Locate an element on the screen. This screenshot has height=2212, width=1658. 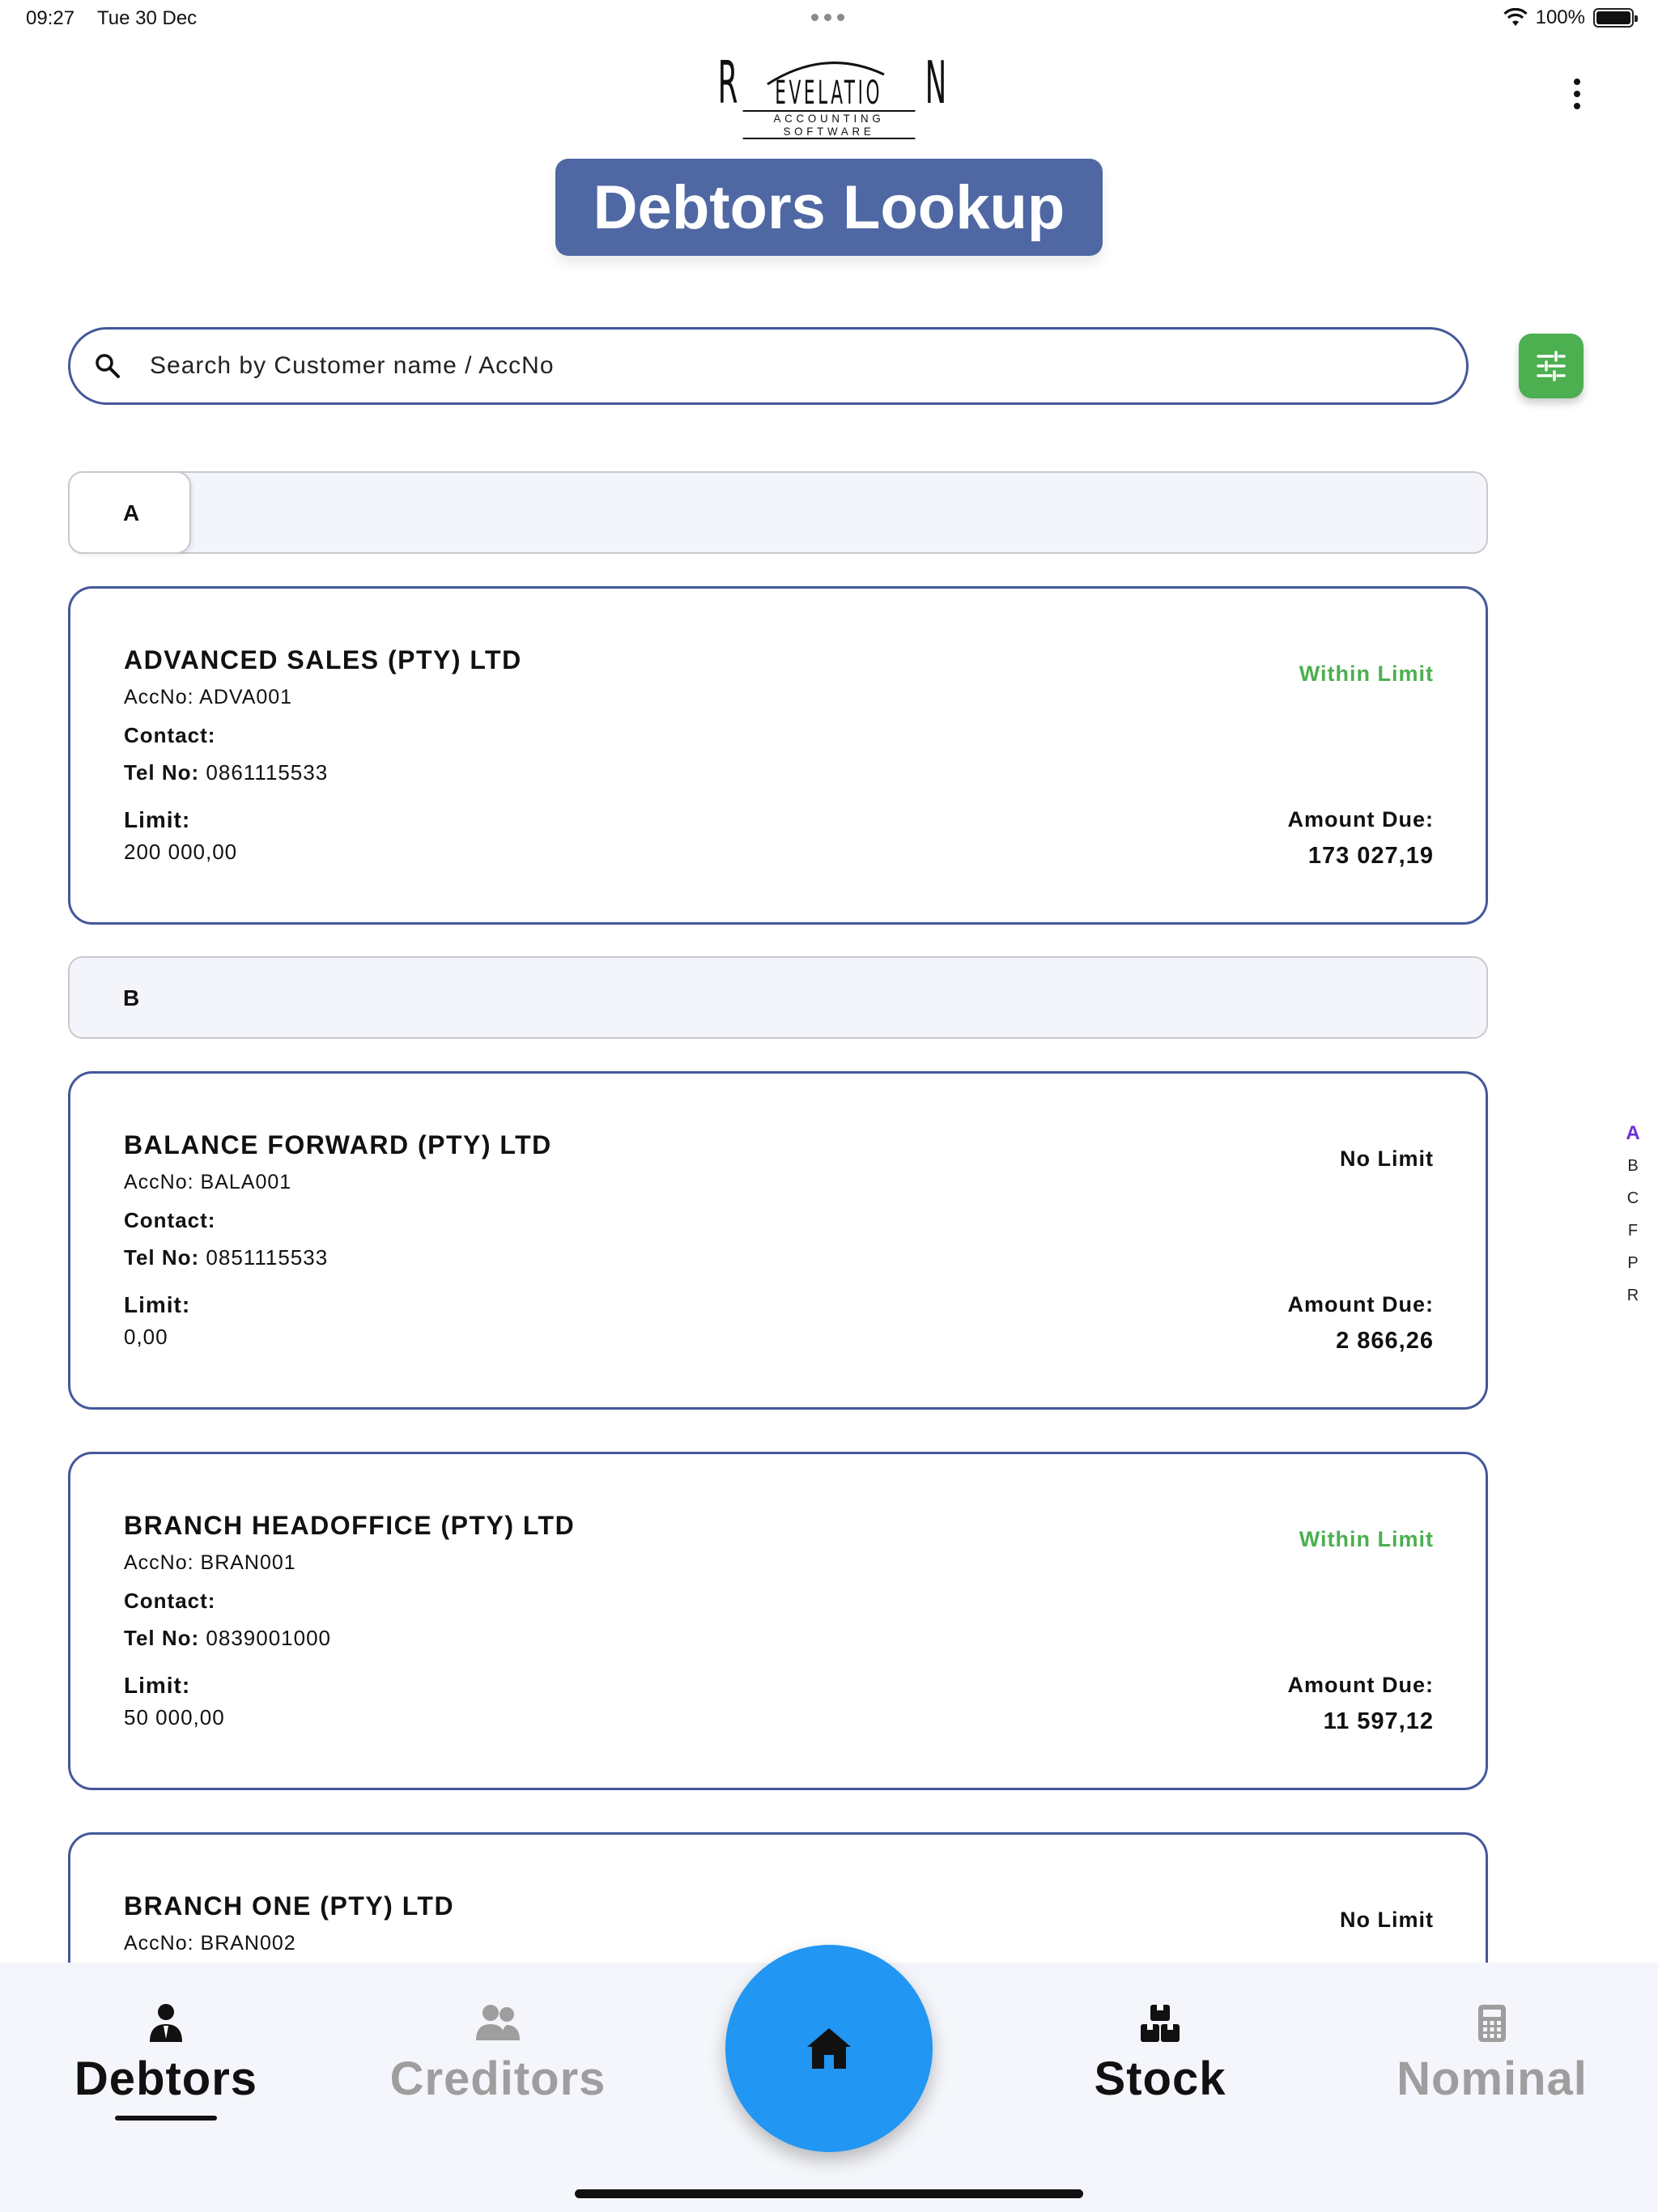
alpha-index-f: F is located at coordinates (1632, 1230).